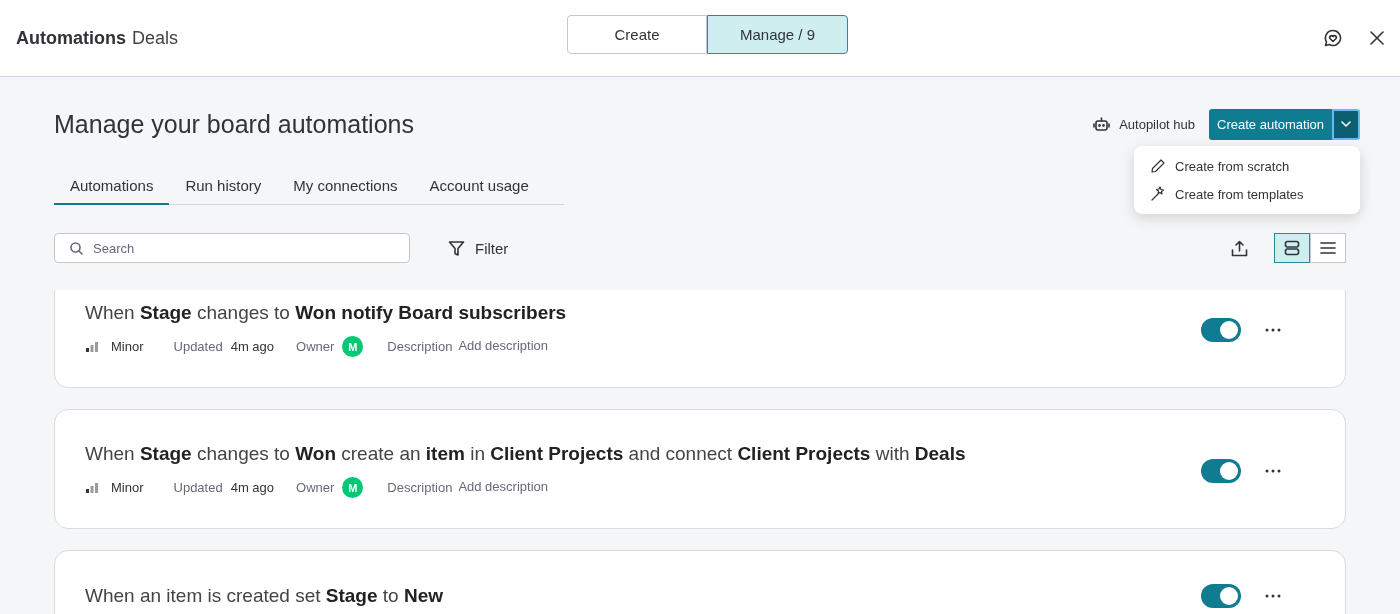  Describe the element at coordinates (1270, 124) in the screenshot. I see `create-automation-button: Create automation` at that location.